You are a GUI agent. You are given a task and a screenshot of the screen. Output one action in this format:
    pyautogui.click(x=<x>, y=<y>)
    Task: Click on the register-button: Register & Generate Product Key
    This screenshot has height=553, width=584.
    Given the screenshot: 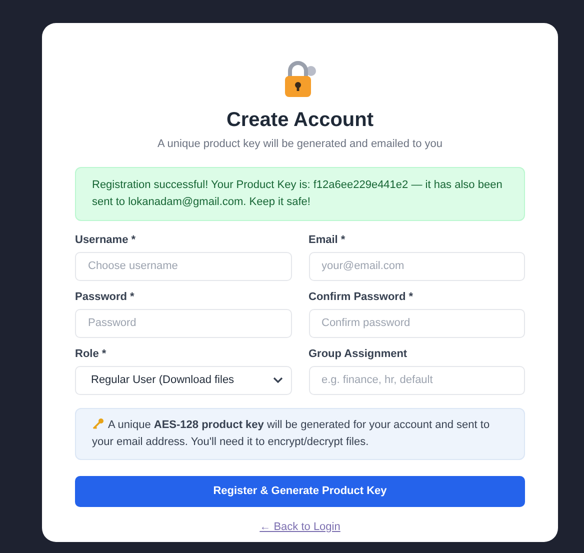 What is the action you would take?
    pyautogui.click(x=300, y=491)
    